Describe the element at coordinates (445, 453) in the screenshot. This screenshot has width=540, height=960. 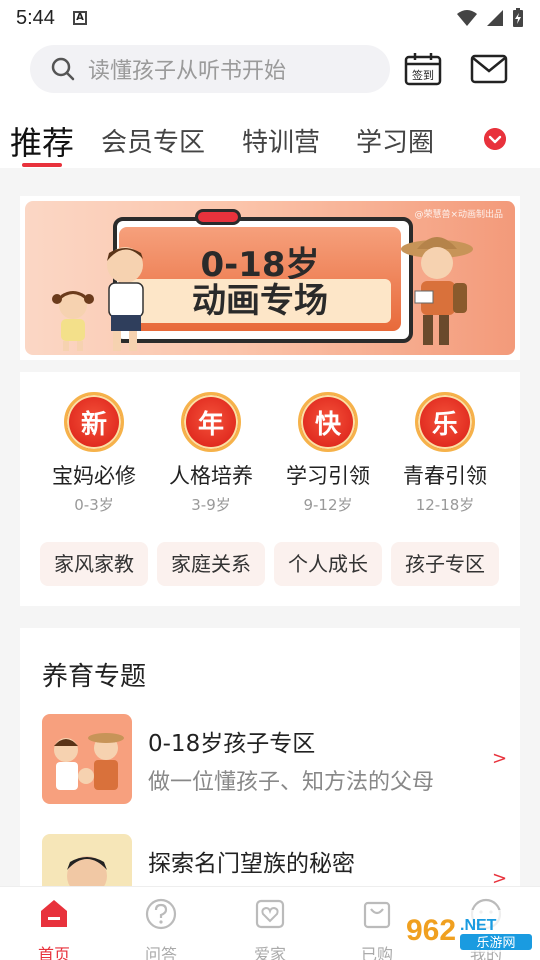
I see `category-item: 乐 青春引领 12-18岁` at that location.